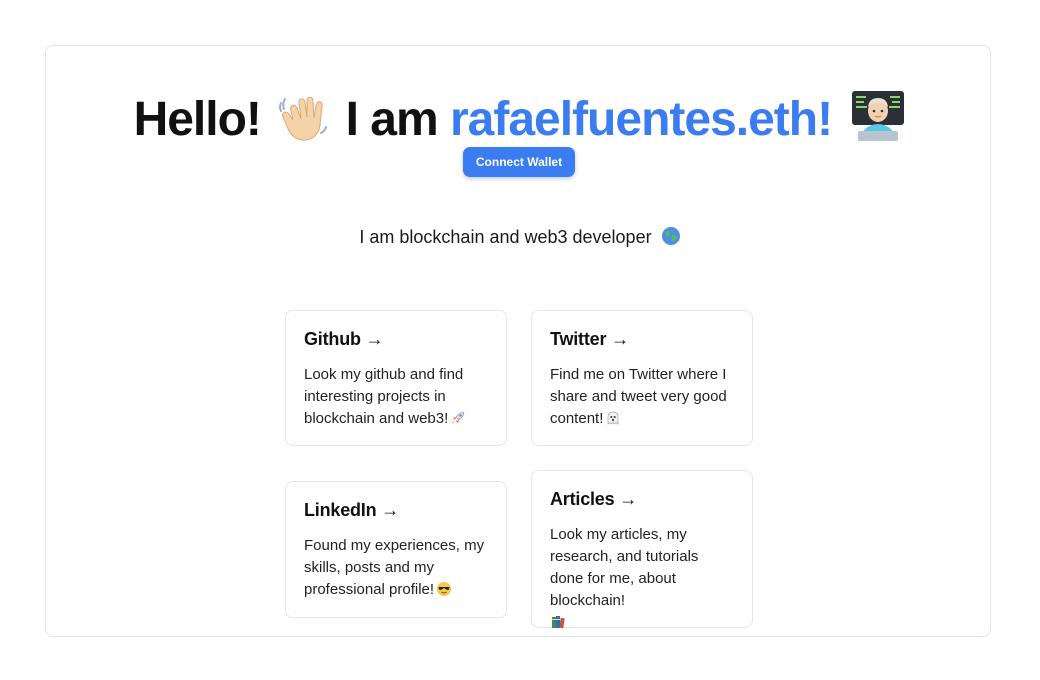 Image resolution: width=1040 pixels, height=680 pixels. What do you see at coordinates (589, 339) in the screenshot?
I see `twitter-card-title: Twitter →` at bounding box center [589, 339].